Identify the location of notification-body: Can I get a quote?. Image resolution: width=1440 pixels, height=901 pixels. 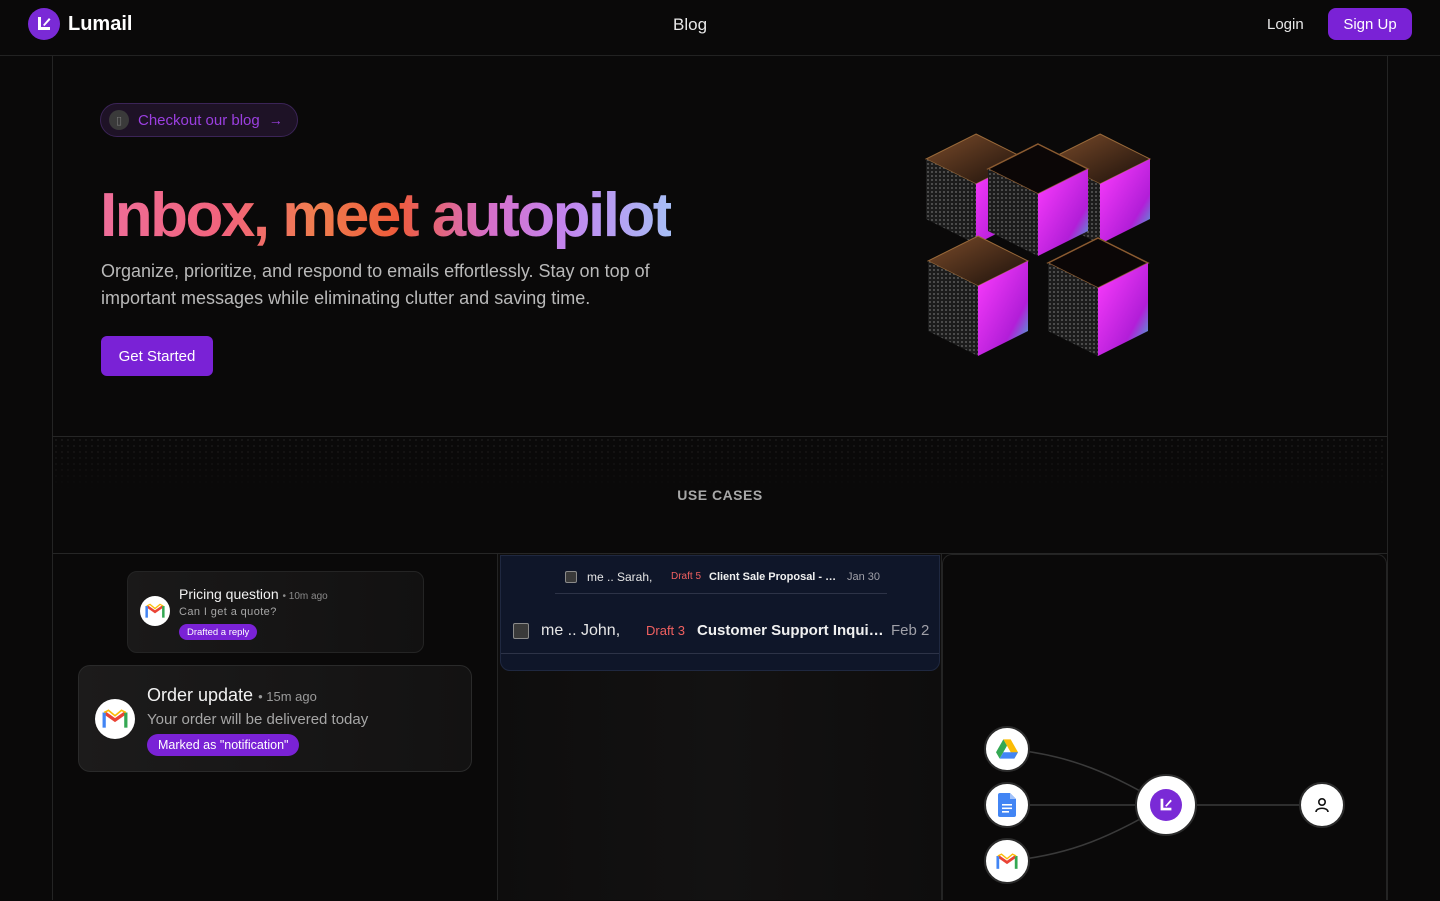
(228, 612).